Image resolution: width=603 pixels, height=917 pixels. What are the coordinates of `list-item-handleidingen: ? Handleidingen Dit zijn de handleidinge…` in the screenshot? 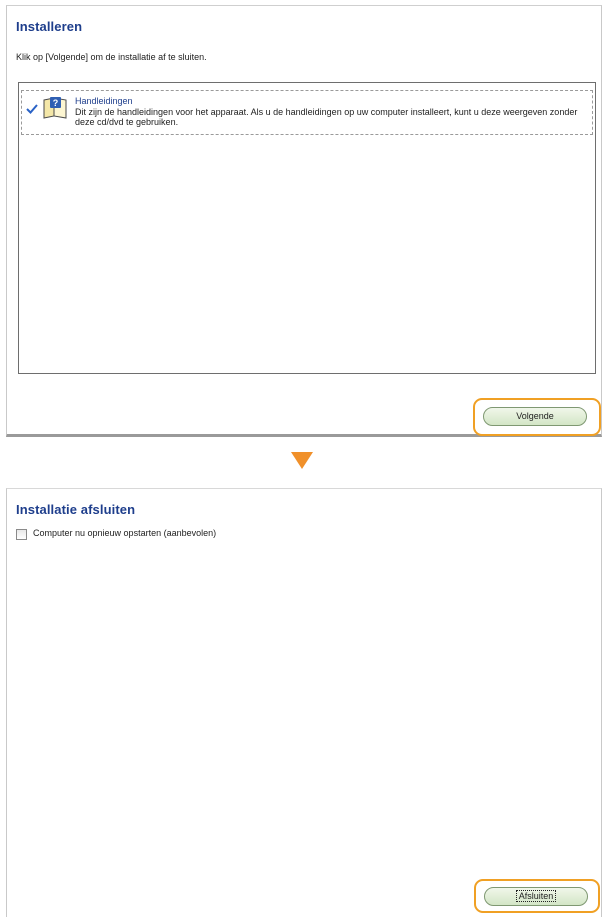 It's located at (307, 112).